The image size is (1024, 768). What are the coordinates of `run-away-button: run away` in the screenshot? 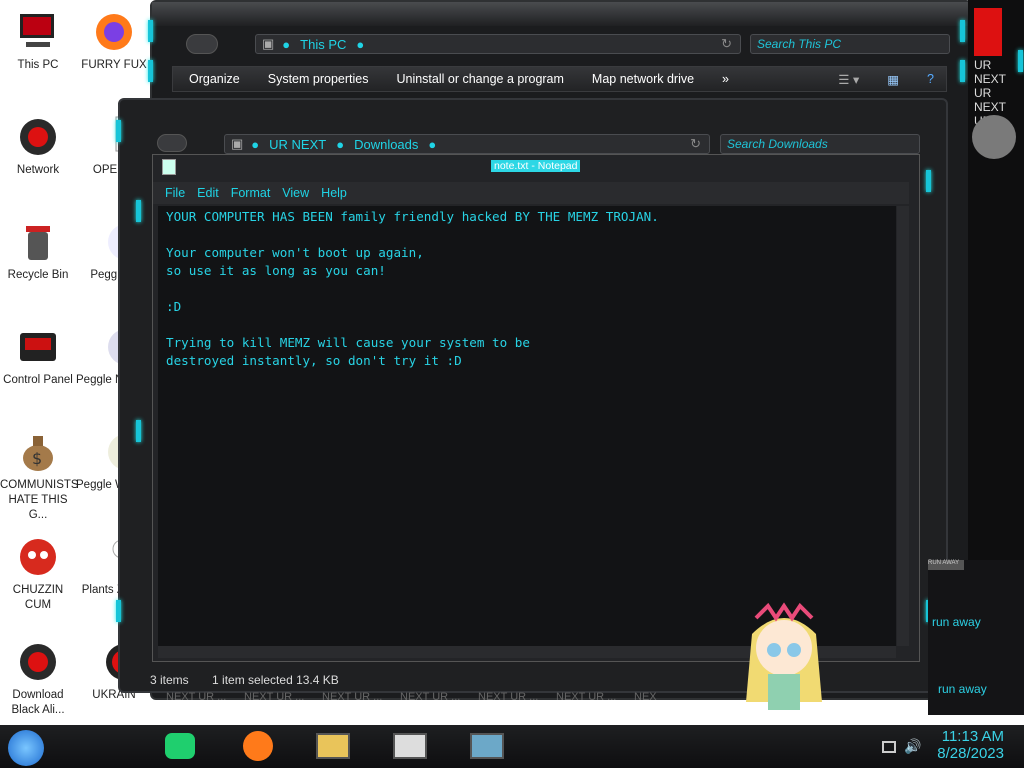 It's located at (962, 689).